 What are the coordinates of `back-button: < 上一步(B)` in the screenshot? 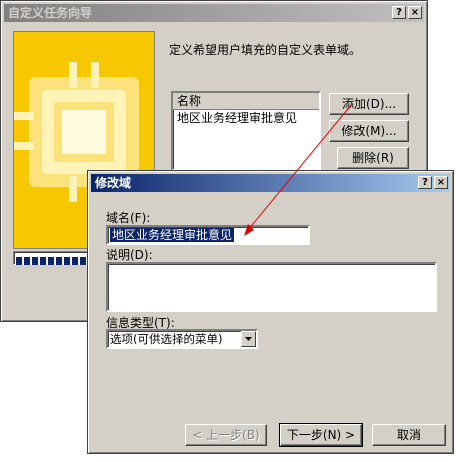 It's located at (226, 435).